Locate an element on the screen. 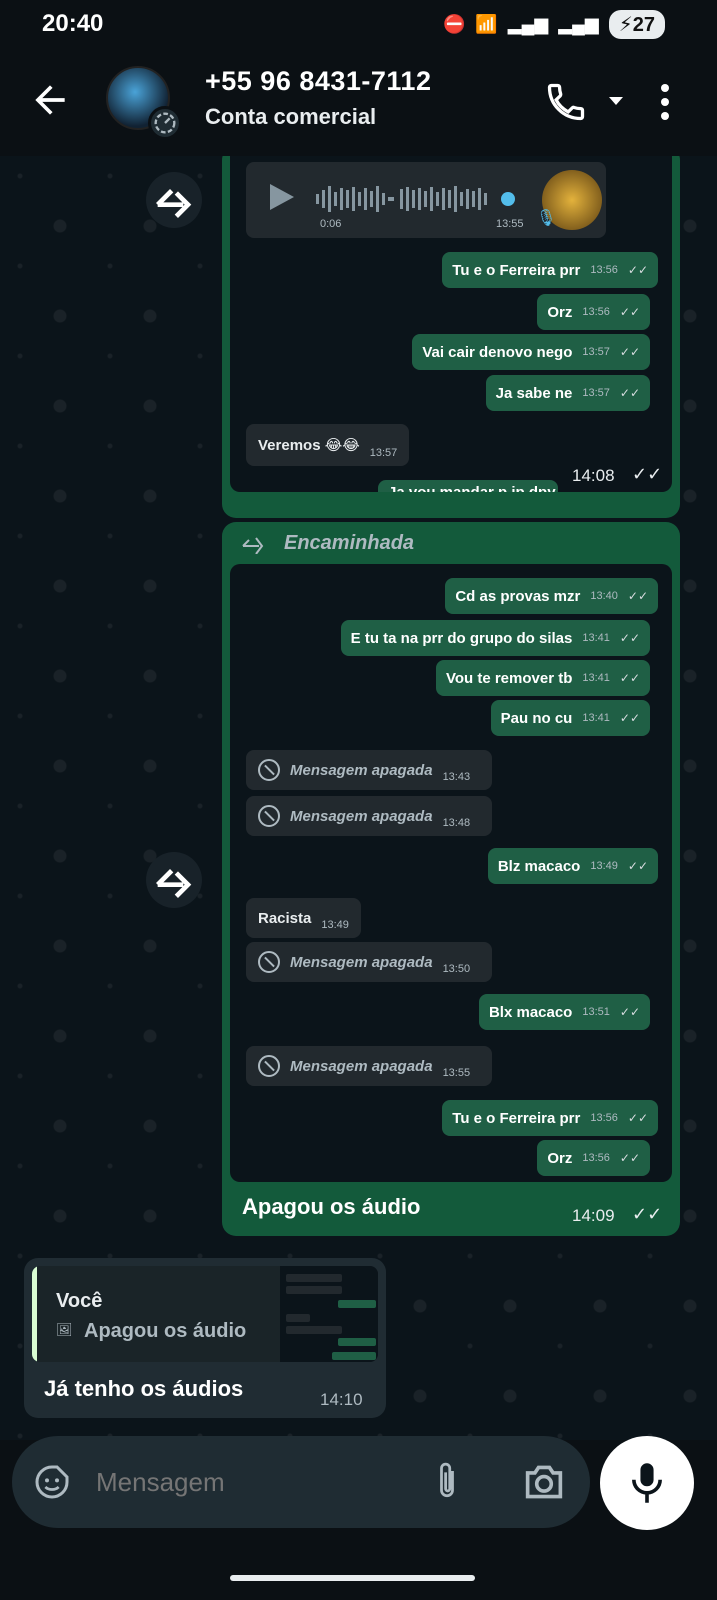  msg-time: 13:55 is located at coordinates (456, 1073).